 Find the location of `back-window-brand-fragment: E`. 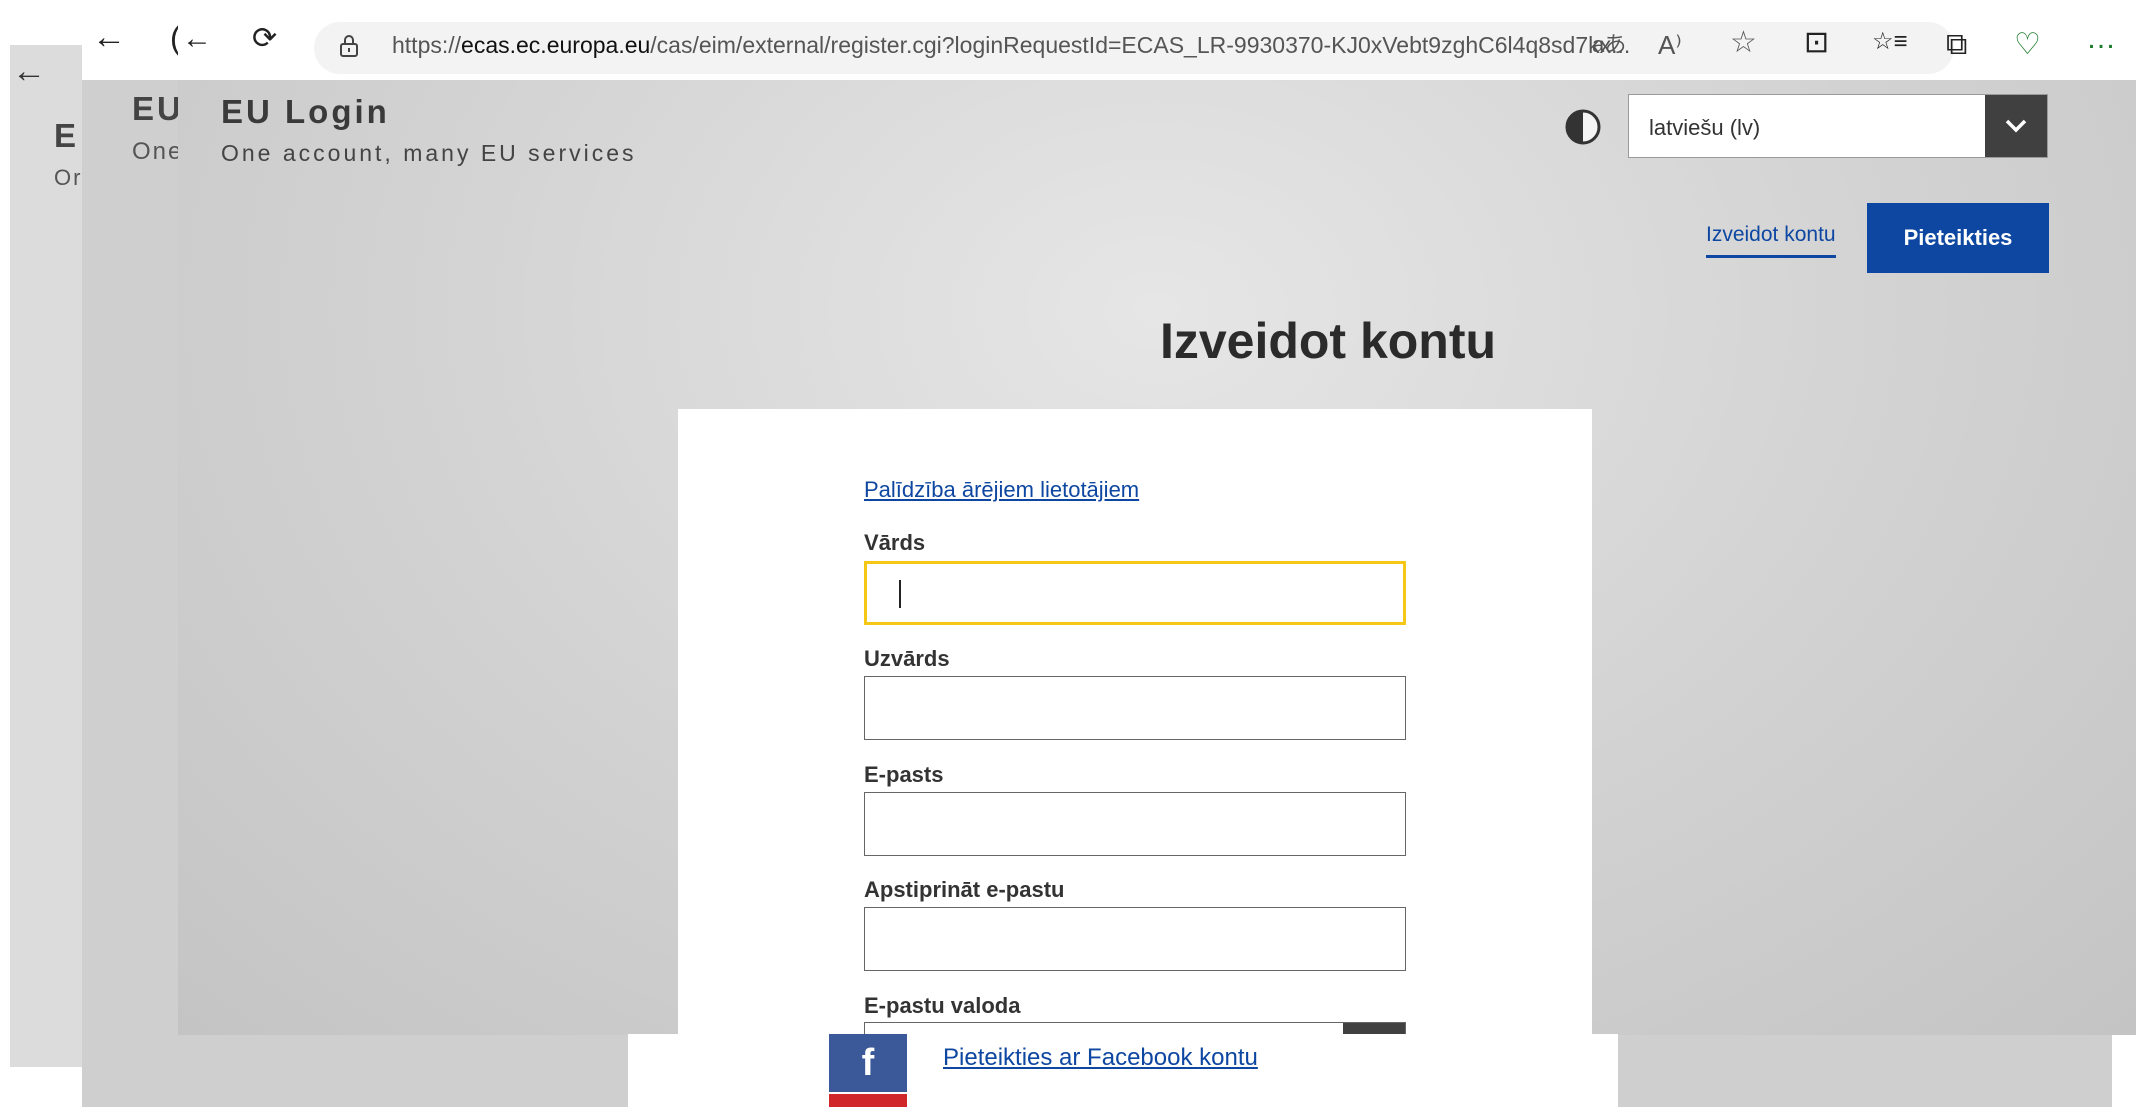

back-window-brand-fragment: E is located at coordinates (67, 135).